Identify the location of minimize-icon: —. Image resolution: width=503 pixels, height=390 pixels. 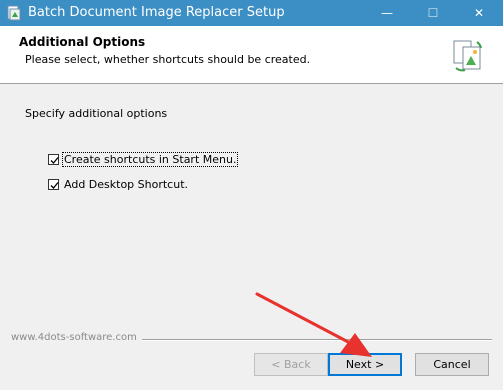
(387, 13).